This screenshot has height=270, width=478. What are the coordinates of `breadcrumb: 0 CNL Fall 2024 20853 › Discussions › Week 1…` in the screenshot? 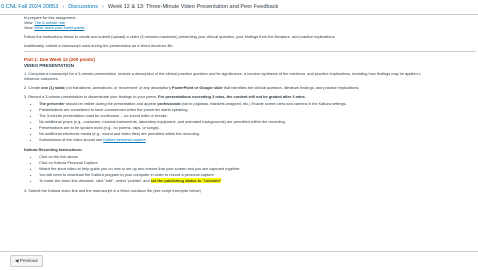 It's located at (239, 7).